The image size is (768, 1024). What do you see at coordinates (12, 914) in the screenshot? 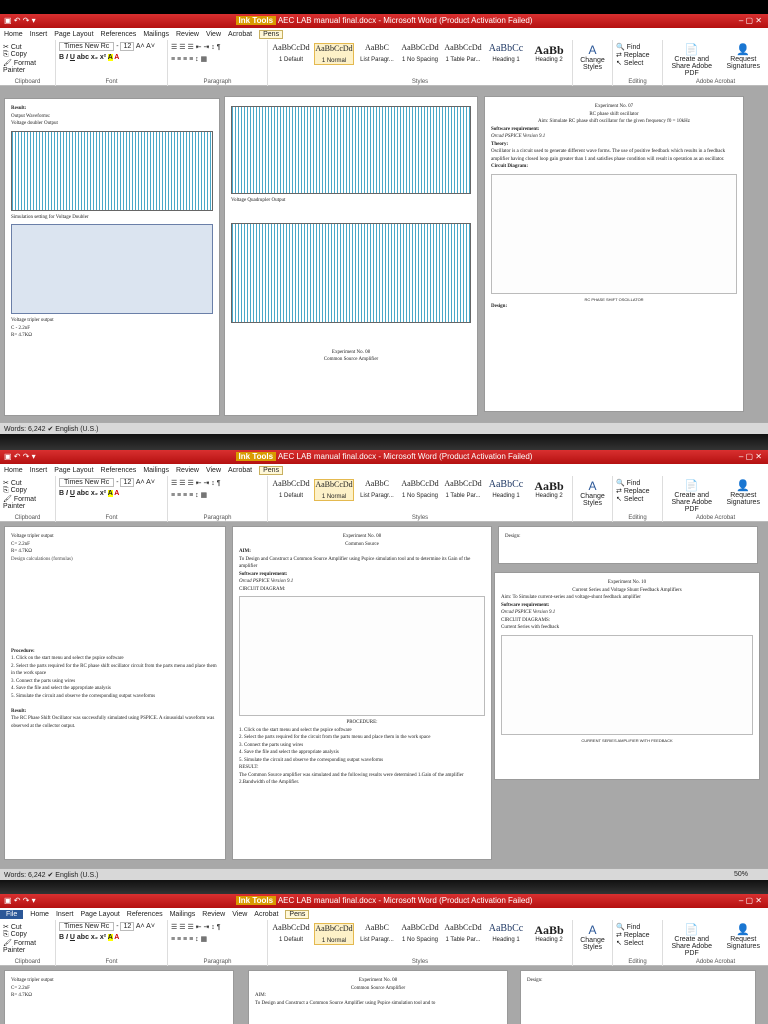
I see `tab-file: File` at bounding box center [12, 914].